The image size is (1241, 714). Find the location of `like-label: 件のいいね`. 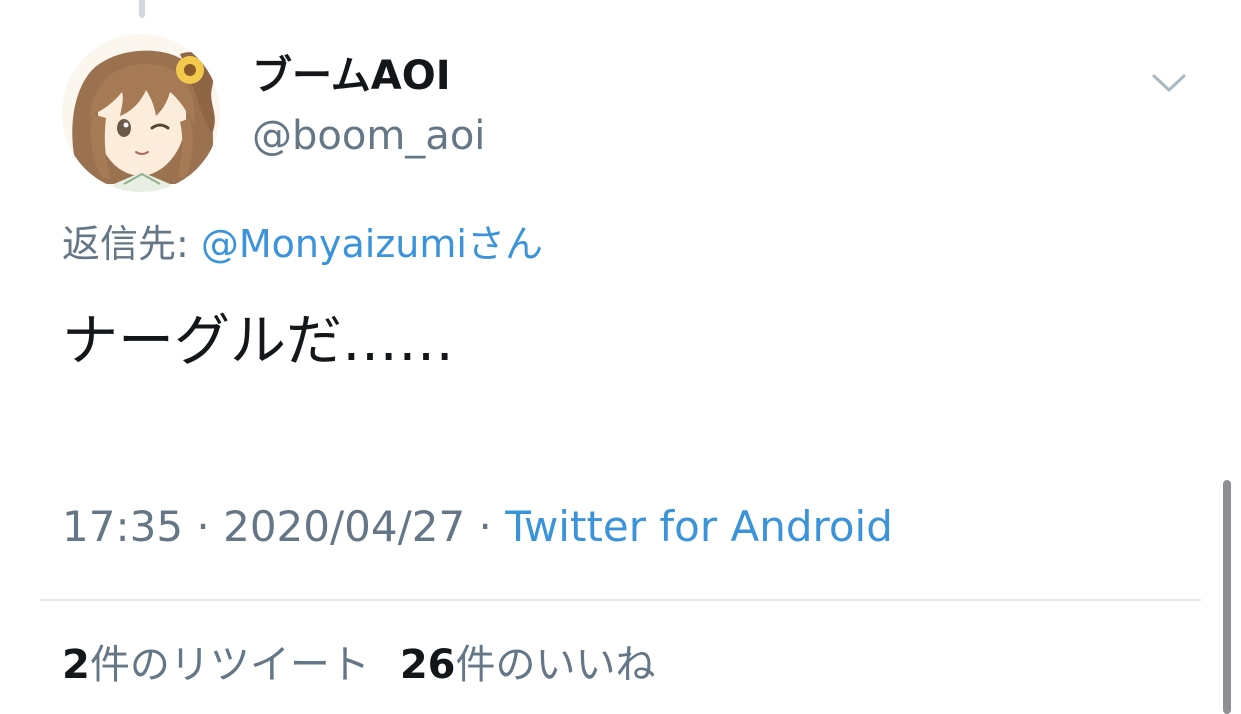

like-label: 件のいいね is located at coordinates (555, 665).